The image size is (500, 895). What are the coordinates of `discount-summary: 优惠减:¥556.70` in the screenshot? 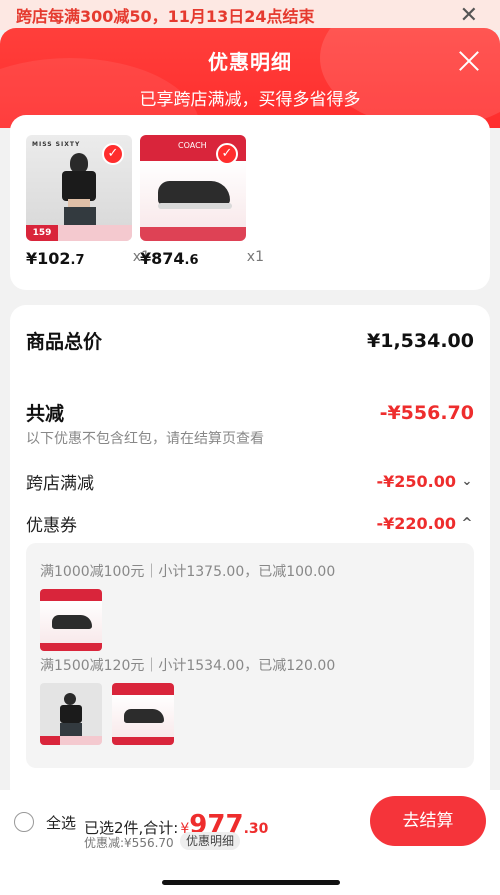 It's located at (129, 843).